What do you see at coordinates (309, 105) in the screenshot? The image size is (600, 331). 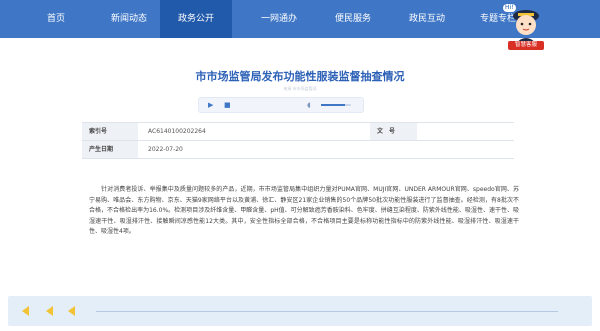 I see `volume-icon: ◖` at bounding box center [309, 105].